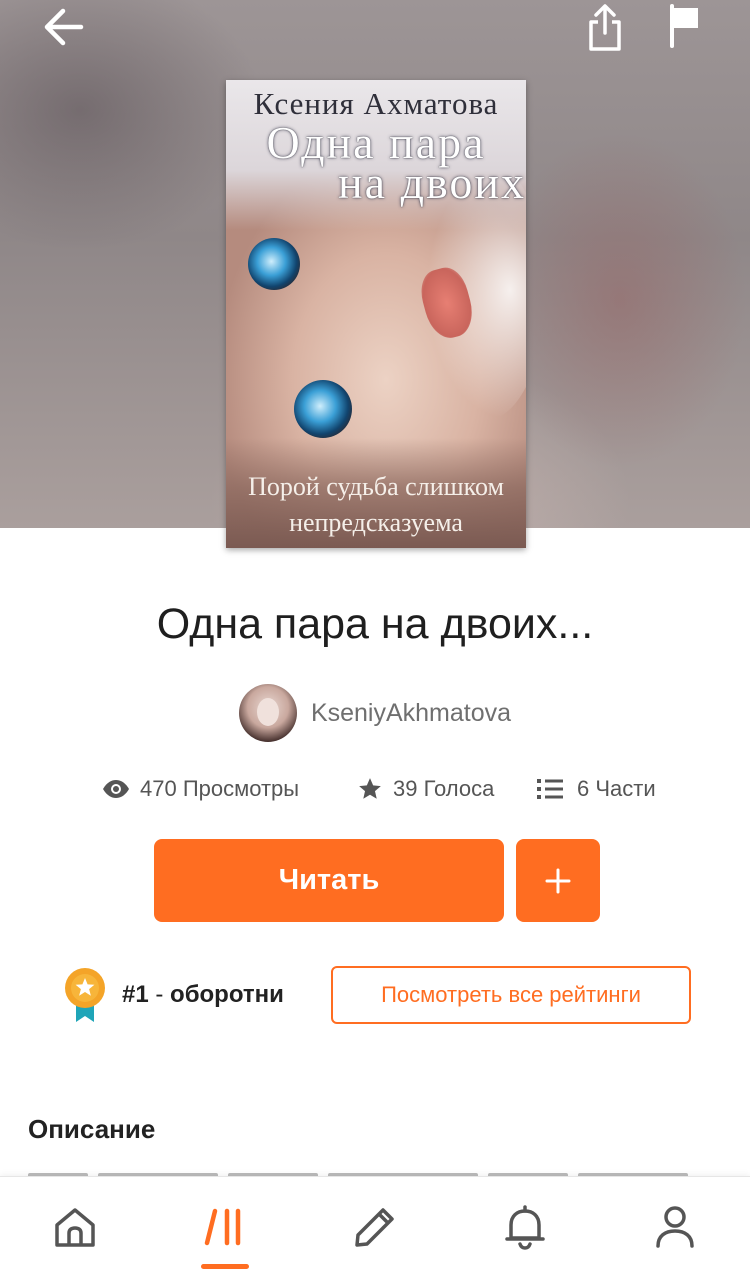  Describe the element at coordinates (376, 486) in the screenshot. I see `cover-tagline: Порой судьба слишком` at that location.